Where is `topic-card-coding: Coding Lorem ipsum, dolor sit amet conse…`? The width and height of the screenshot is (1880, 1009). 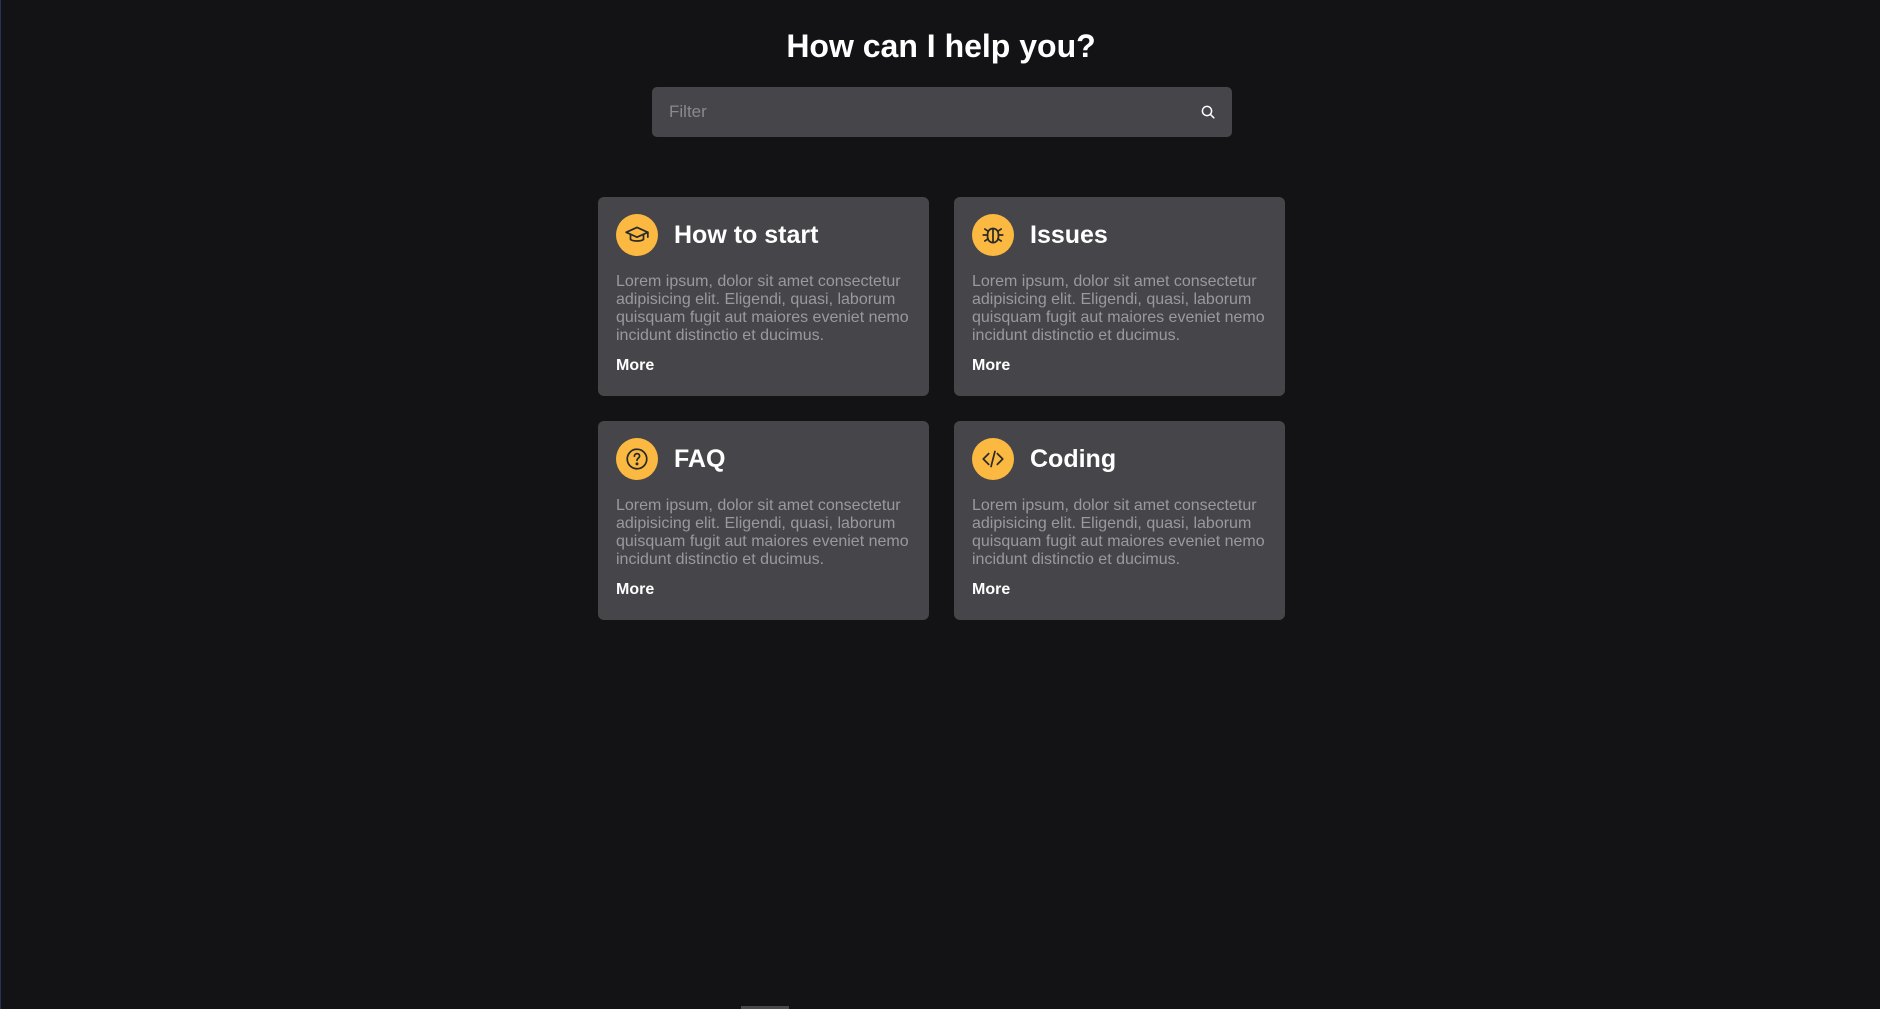
topic-card-coding: Coding Lorem ipsum, dolor sit amet conse… is located at coordinates (1119, 520).